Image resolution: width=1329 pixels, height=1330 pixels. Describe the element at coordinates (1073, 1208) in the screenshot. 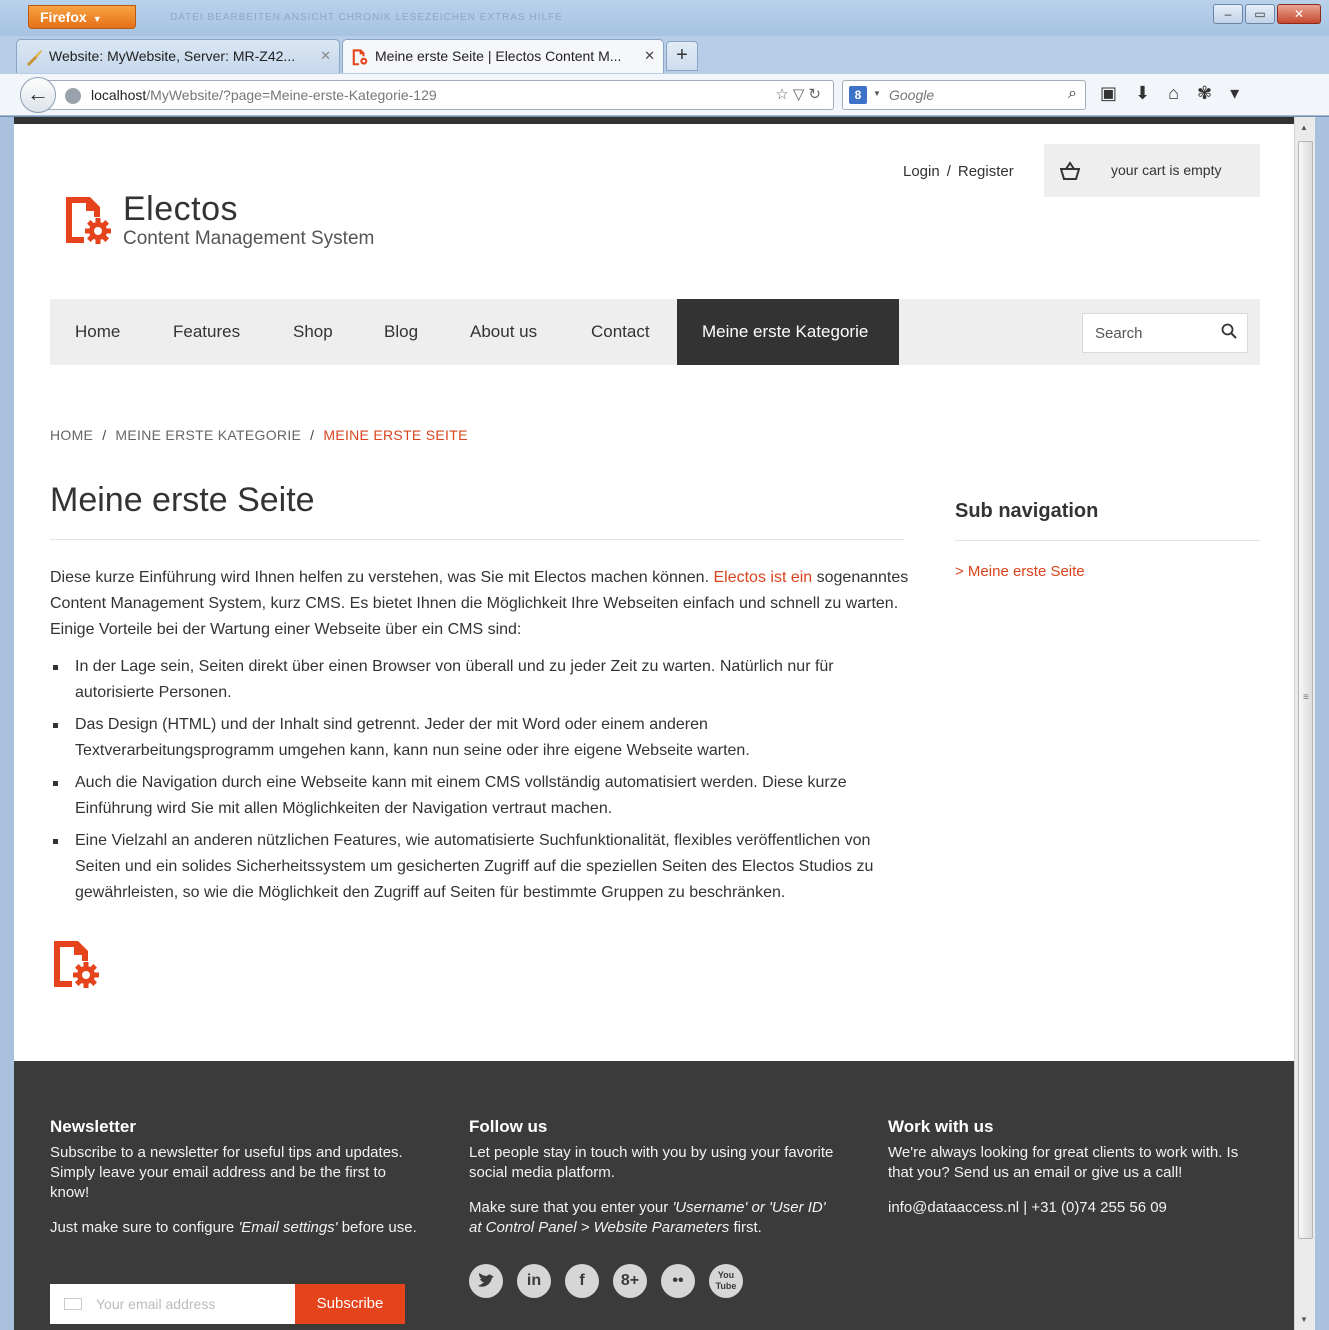

I see `contact-info: info@dataaccess.nl | +31 (0)74 255 56 09` at that location.